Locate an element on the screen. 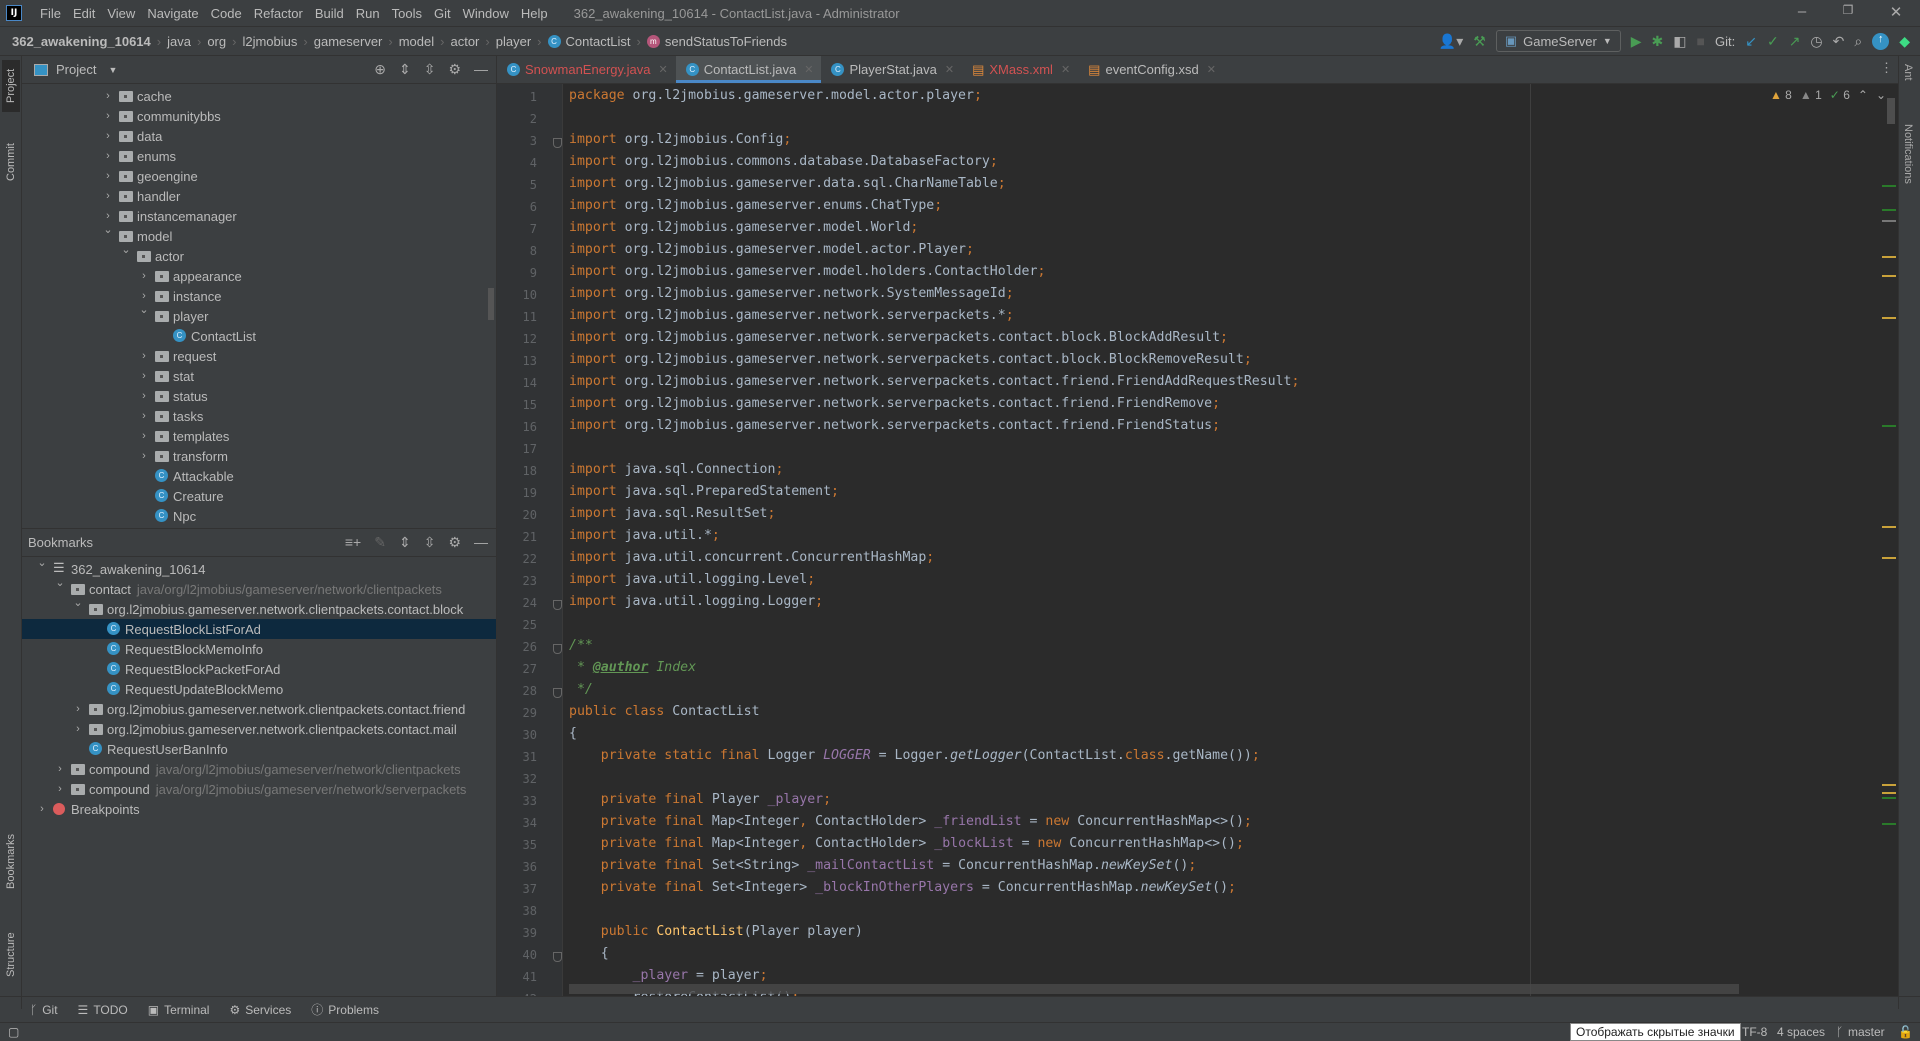 The width and height of the screenshot is (1920, 1041). restore-button: ❐ is located at coordinates (1848, 10).